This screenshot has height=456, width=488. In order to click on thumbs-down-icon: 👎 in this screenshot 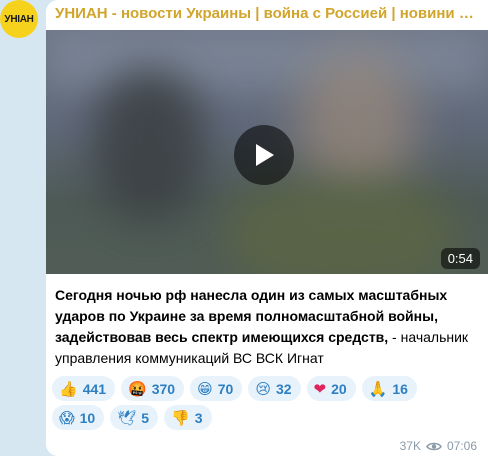, I will do `click(180, 417)`.